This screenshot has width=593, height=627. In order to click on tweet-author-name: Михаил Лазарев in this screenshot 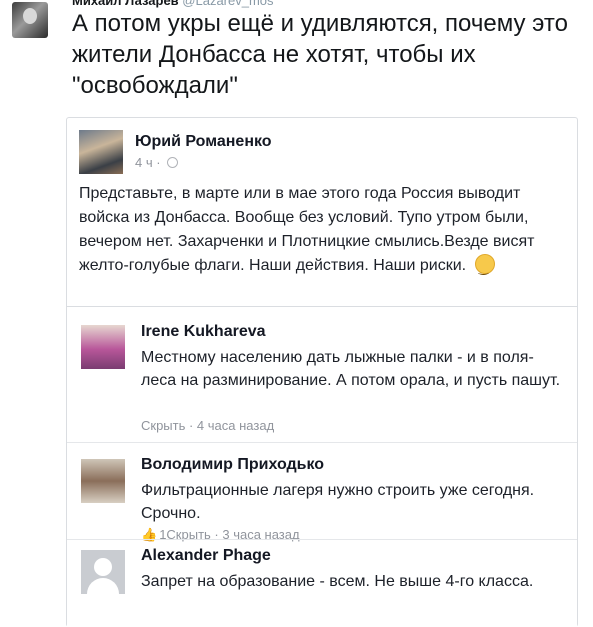, I will do `click(125, 4)`.